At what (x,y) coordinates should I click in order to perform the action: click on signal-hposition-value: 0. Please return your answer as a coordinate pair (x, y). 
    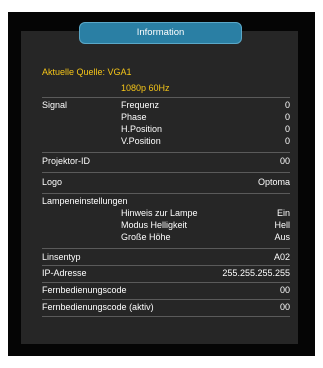
    Looking at the image, I should click on (287, 129).